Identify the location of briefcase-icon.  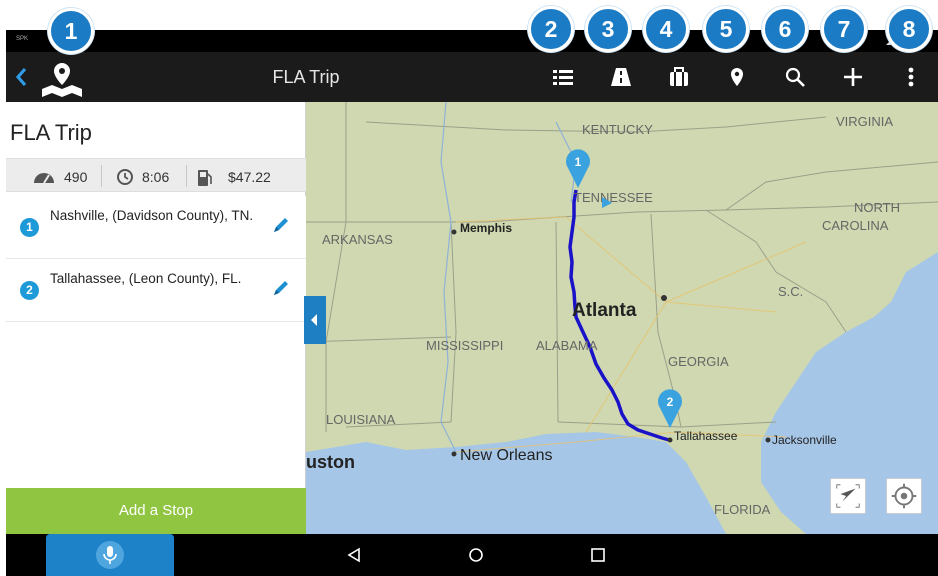
(679, 77).